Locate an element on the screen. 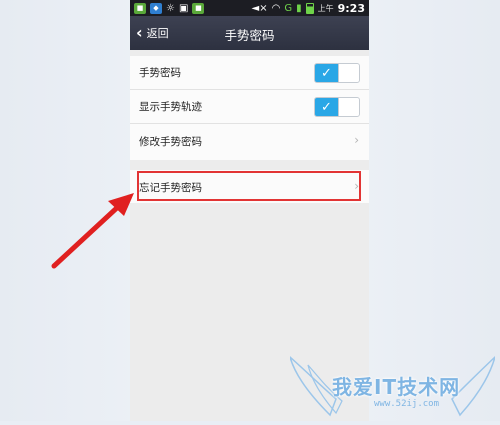 This screenshot has width=500, height=425. status-bar: ■ ◆ ☼ ▣ ■ ◄× ◠ G ▮ 上午 9:23 is located at coordinates (249, 8).